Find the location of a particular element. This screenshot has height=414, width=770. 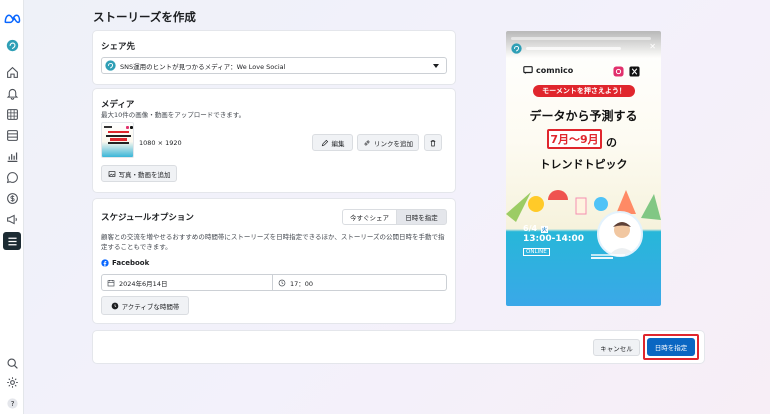

instagram-icon is located at coordinates (618, 71).